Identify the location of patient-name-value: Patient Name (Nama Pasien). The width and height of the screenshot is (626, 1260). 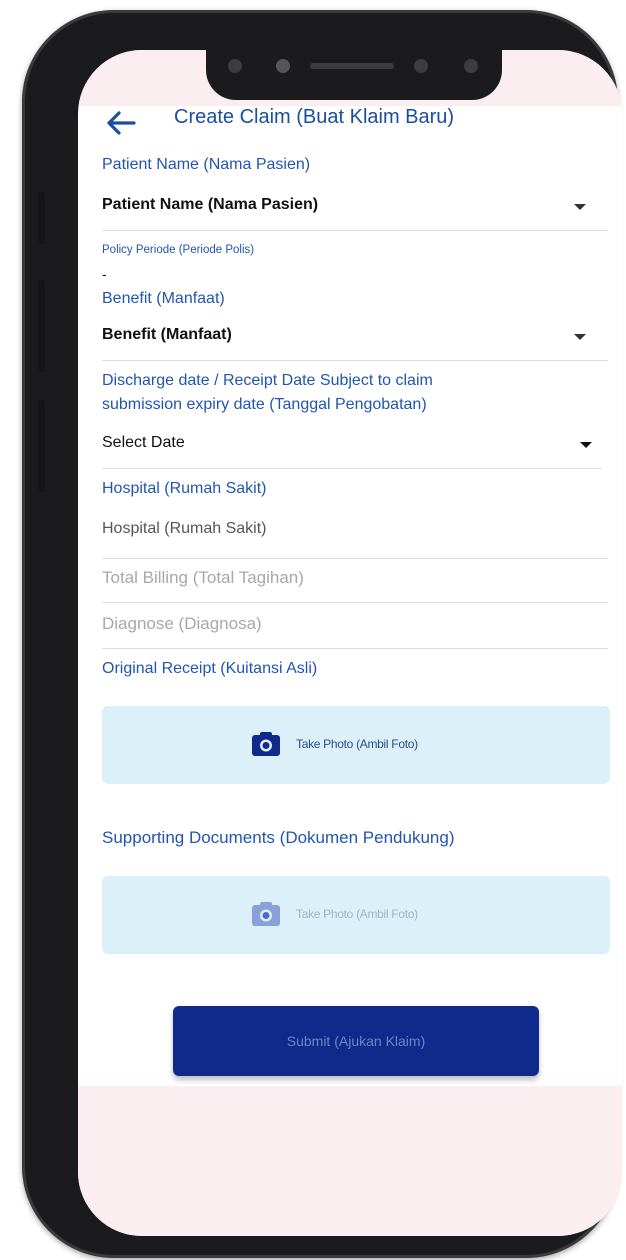
(210, 204).